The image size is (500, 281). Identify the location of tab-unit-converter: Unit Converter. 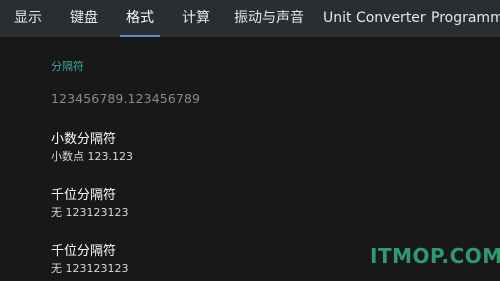
(374, 18).